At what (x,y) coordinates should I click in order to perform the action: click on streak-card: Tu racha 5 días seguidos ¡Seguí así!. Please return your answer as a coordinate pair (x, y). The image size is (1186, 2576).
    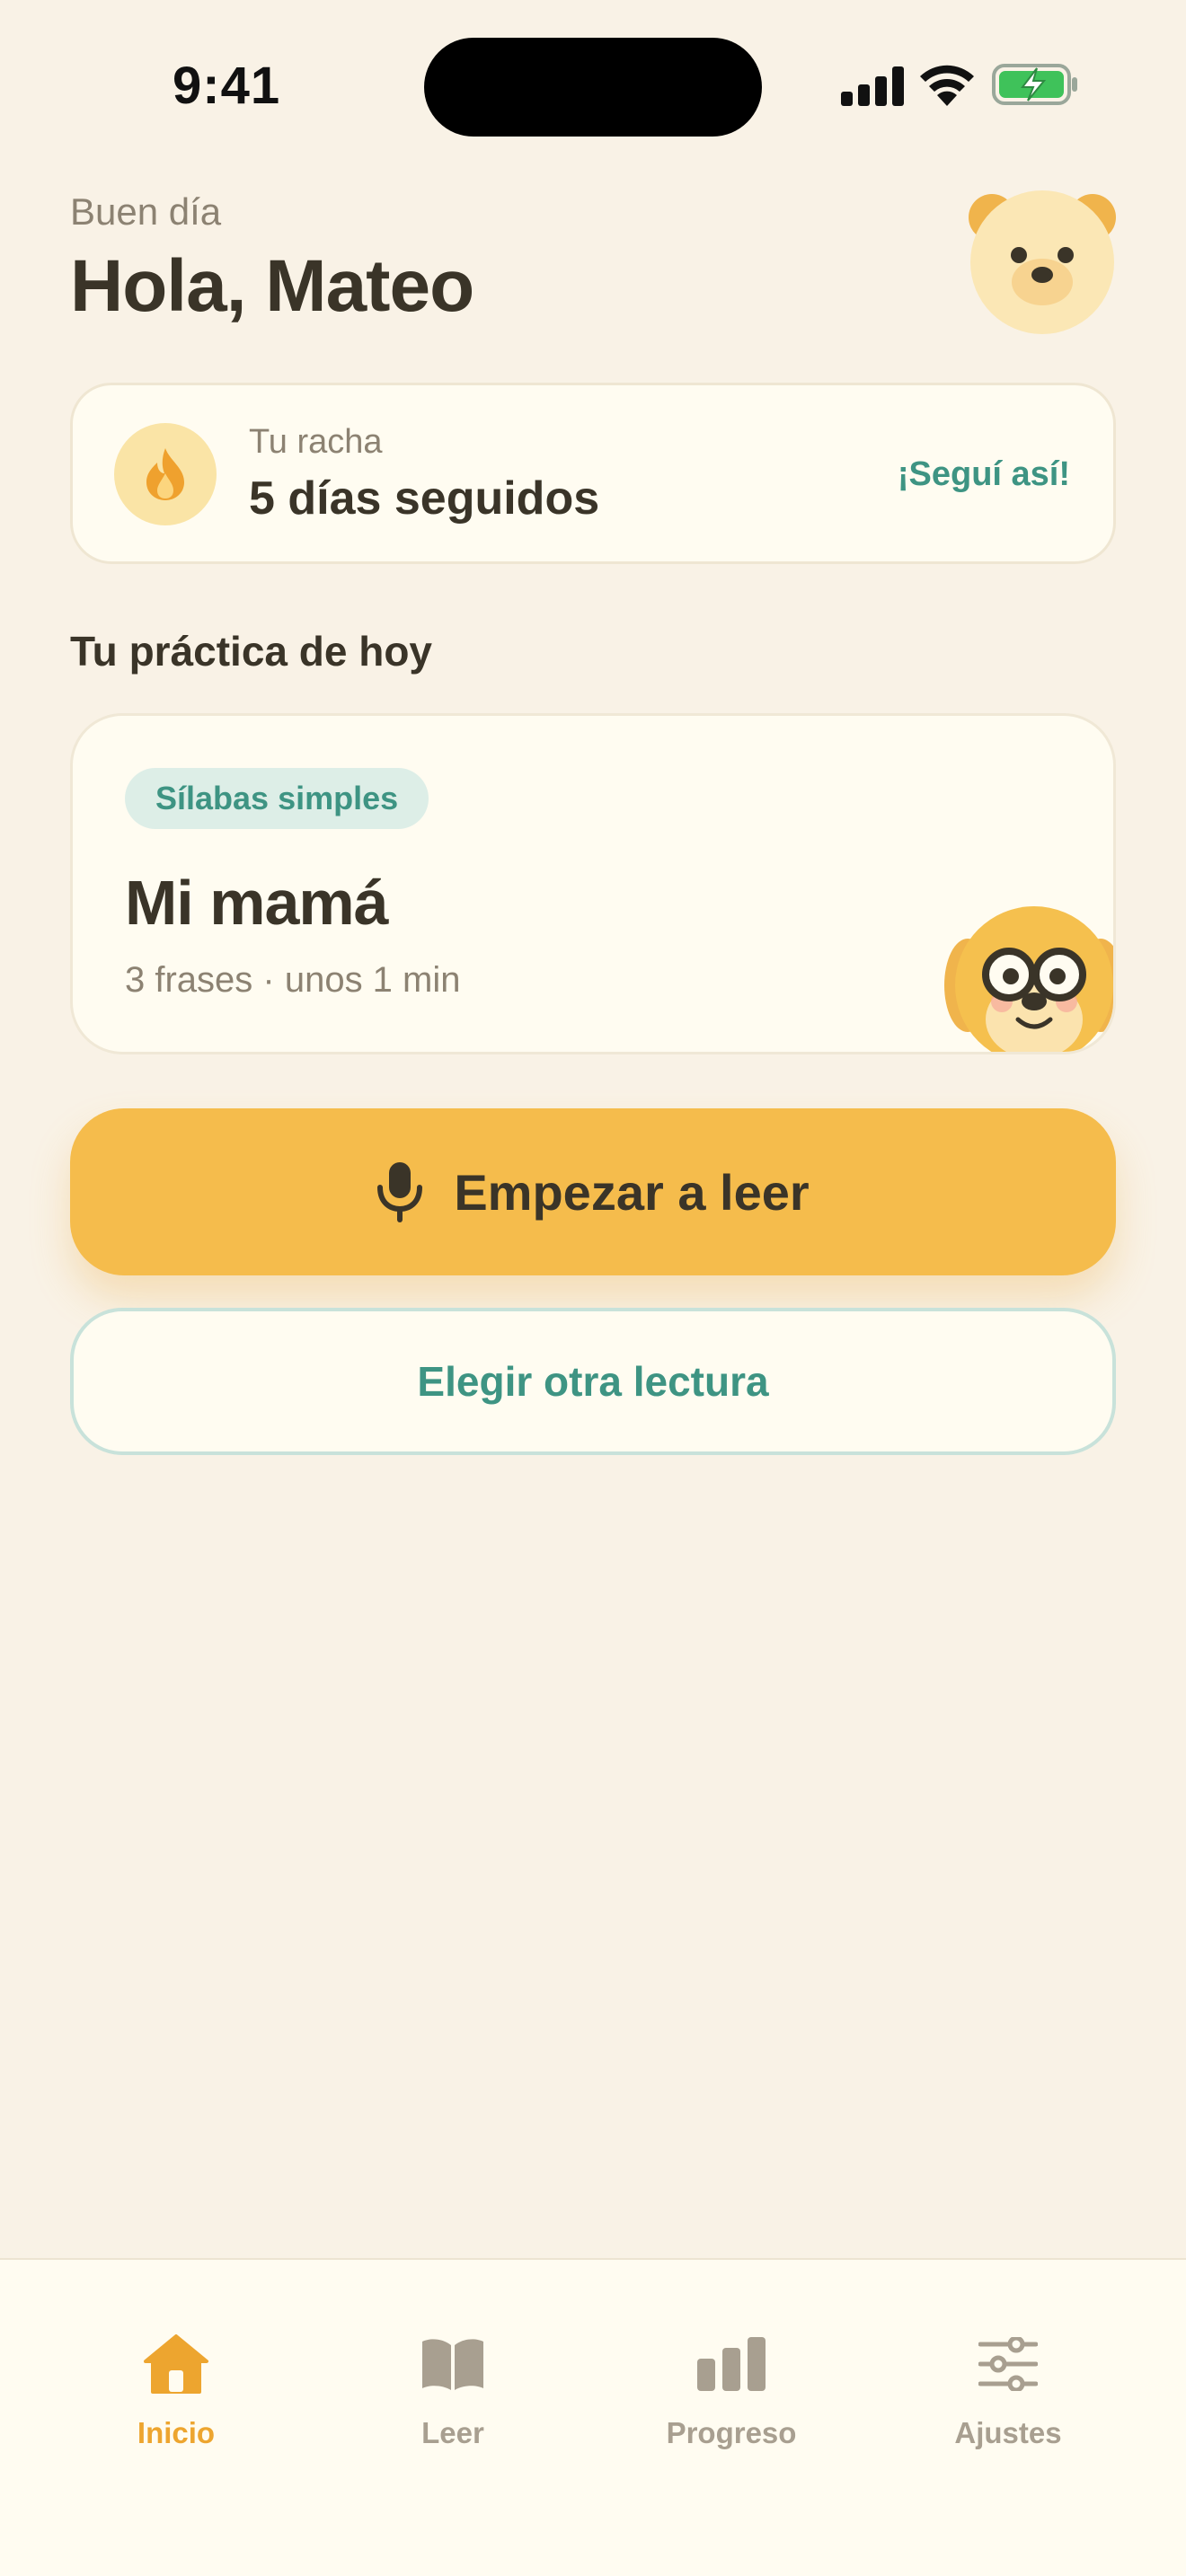
    Looking at the image, I should click on (593, 473).